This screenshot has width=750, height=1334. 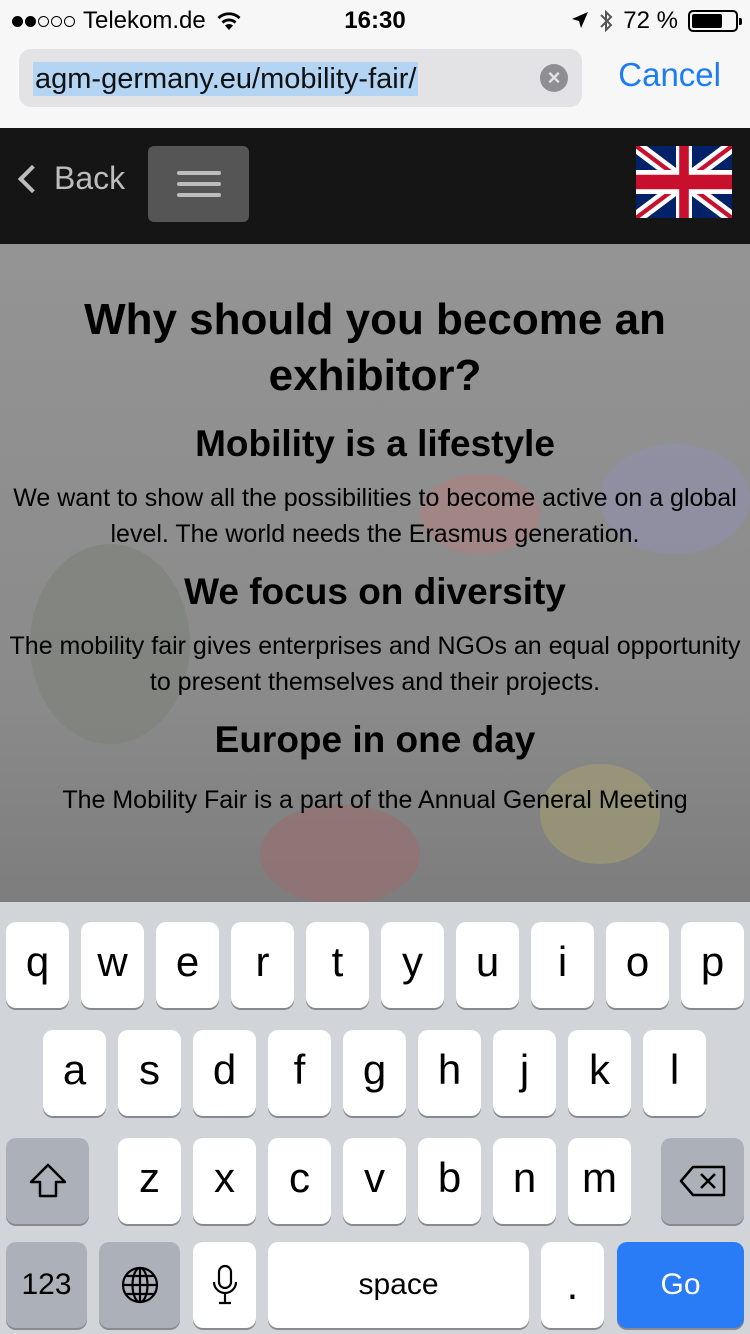 I want to click on key-e: e, so click(x=187, y=965).